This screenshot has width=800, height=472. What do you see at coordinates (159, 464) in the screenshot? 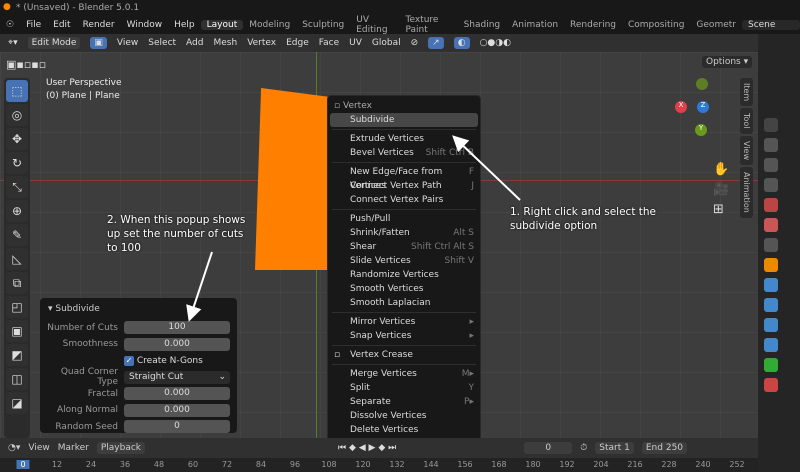
I see `ruler-tick-label: 48` at bounding box center [159, 464].